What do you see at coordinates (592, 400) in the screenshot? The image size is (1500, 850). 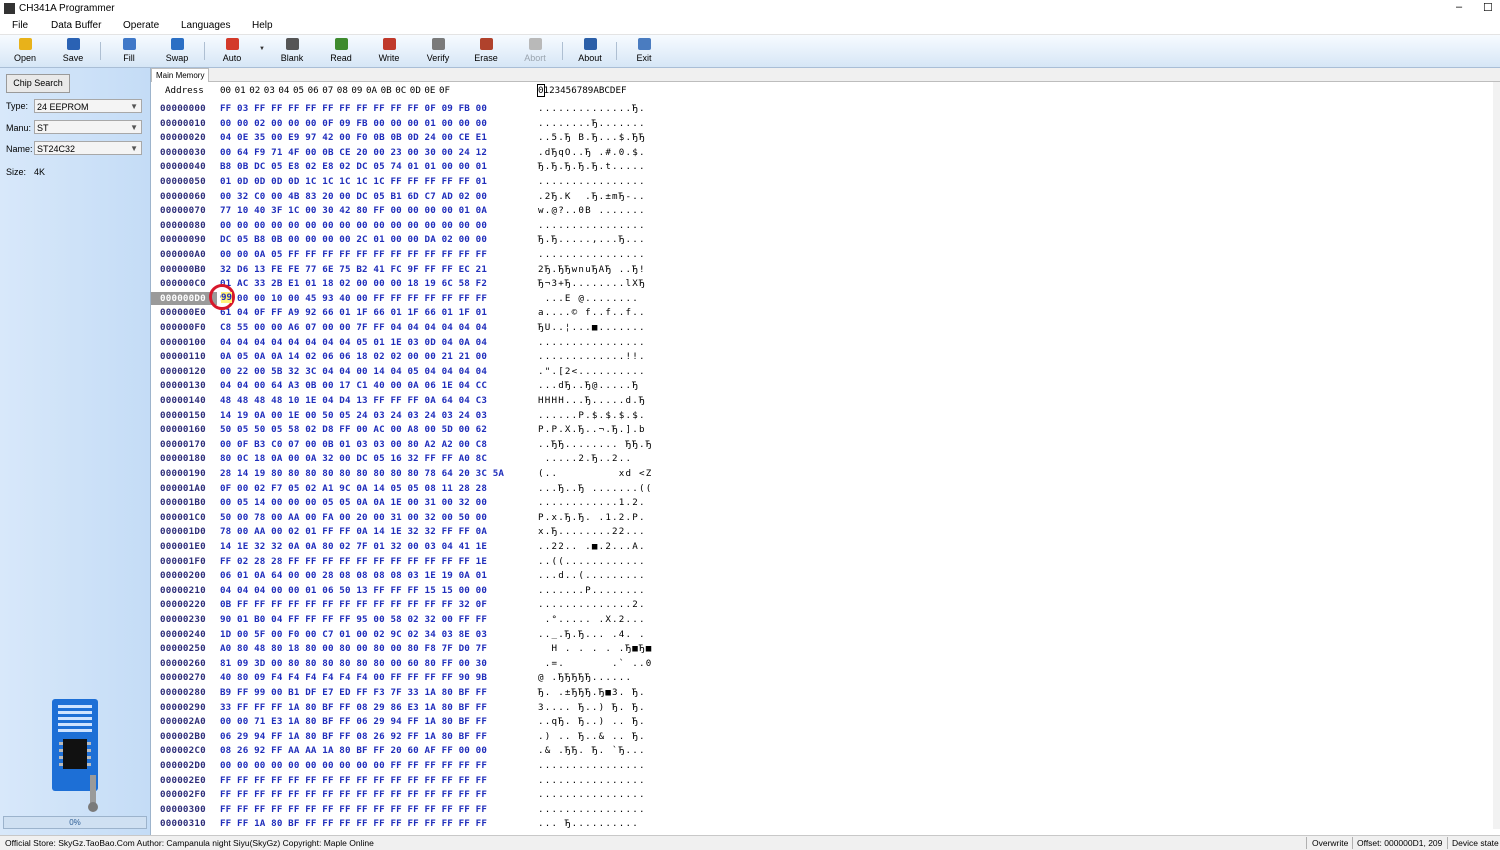 I see `row-ascii: HHHH...Ђ.....d.Ђ` at bounding box center [592, 400].